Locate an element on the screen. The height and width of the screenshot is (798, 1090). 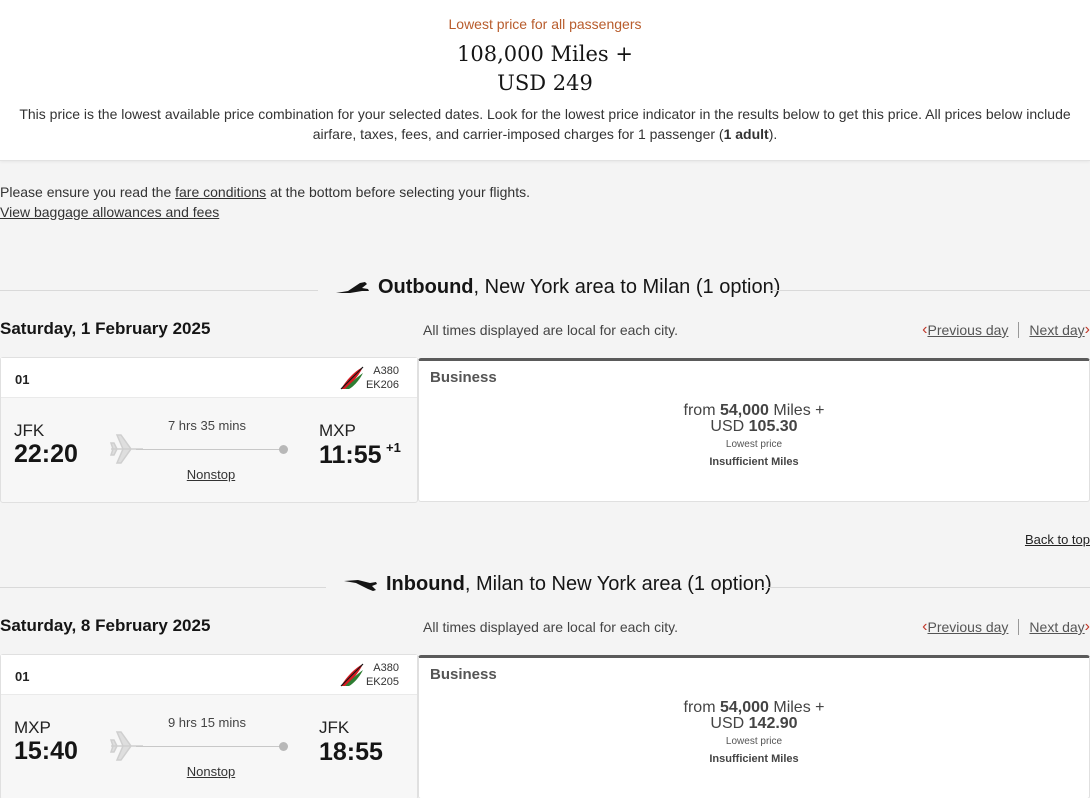
outbound-title-bold: Outbound is located at coordinates (426, 287).